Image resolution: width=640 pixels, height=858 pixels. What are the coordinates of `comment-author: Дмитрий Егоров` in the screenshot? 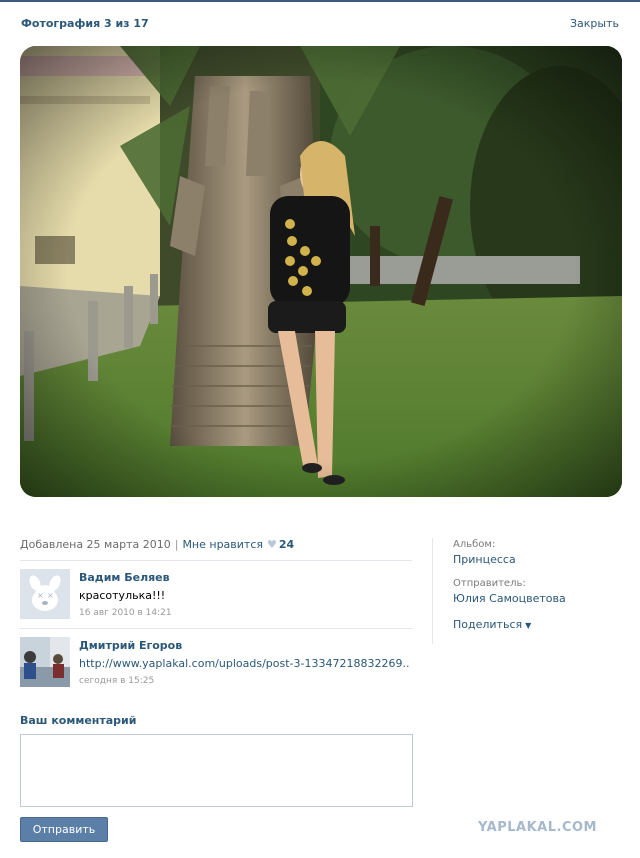 It's located at (130, 645).